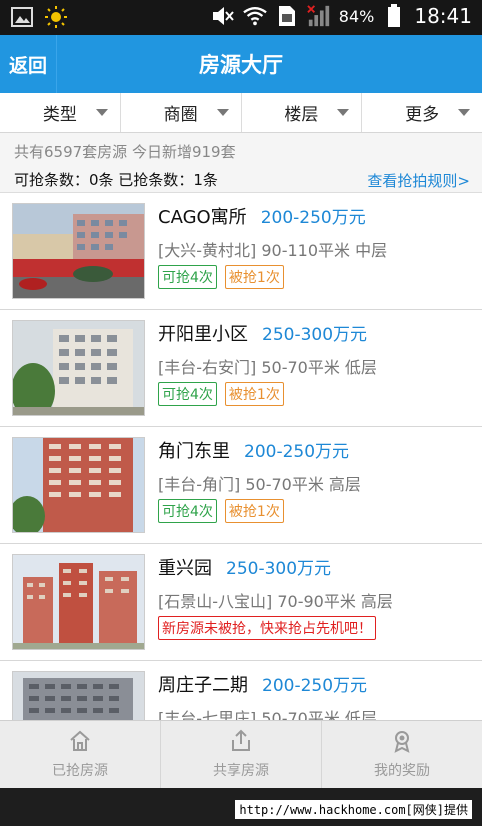  I want to click on property-name: 开阳里小区, so click(203, 334).